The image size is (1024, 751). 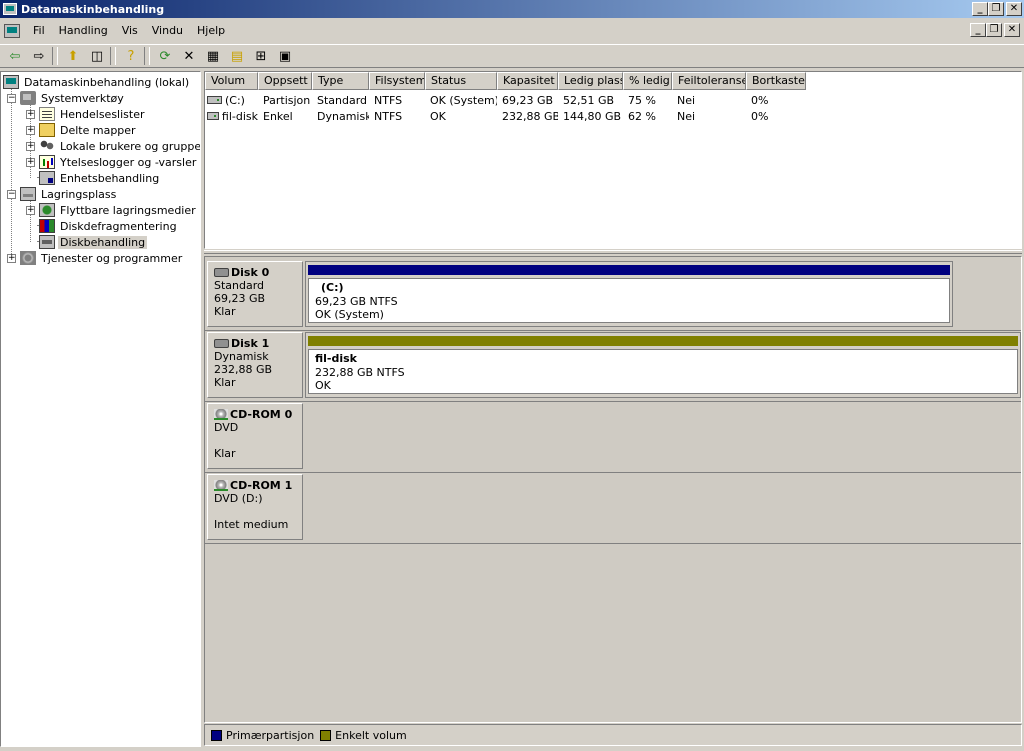 I want to click on tree-item-services-applications: + Tjenester og programmer, so click(x=95, y=258).